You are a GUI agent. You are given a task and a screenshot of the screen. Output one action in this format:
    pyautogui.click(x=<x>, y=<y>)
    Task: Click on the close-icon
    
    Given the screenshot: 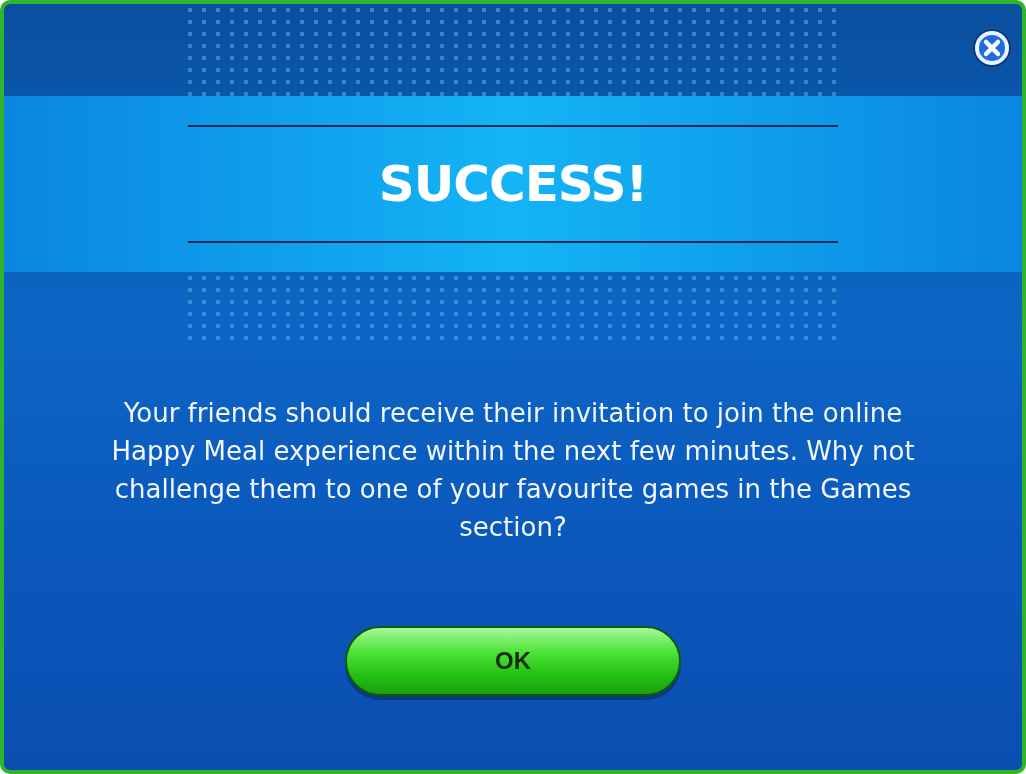 What is the action you would take?
    pyautogui.click(x=992, y=48)
    